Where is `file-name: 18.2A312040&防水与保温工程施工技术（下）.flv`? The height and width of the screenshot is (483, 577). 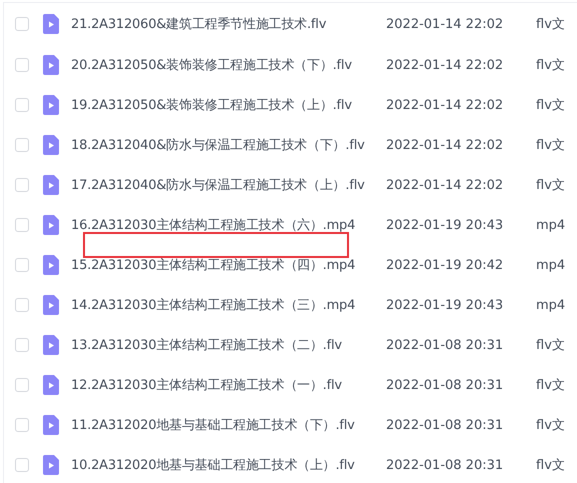
file-name: 18.2A312040&防水与保温工程施工技术（下）.flv is located at coordinates (228, 145).